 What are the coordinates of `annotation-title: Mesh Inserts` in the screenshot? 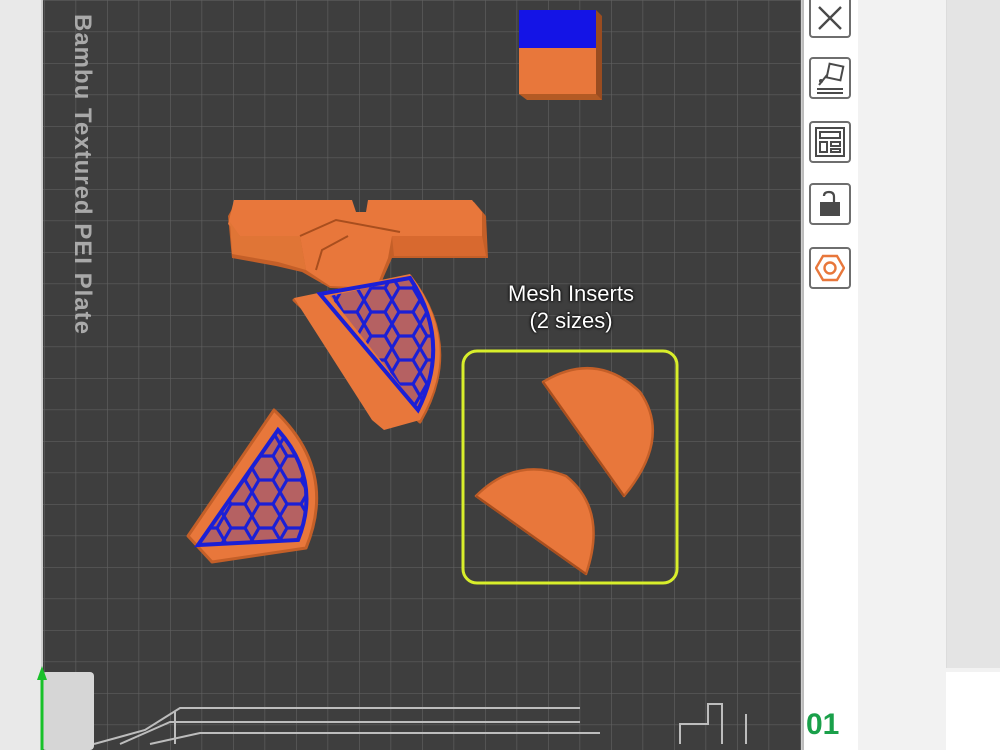 It's located at (571, 293).